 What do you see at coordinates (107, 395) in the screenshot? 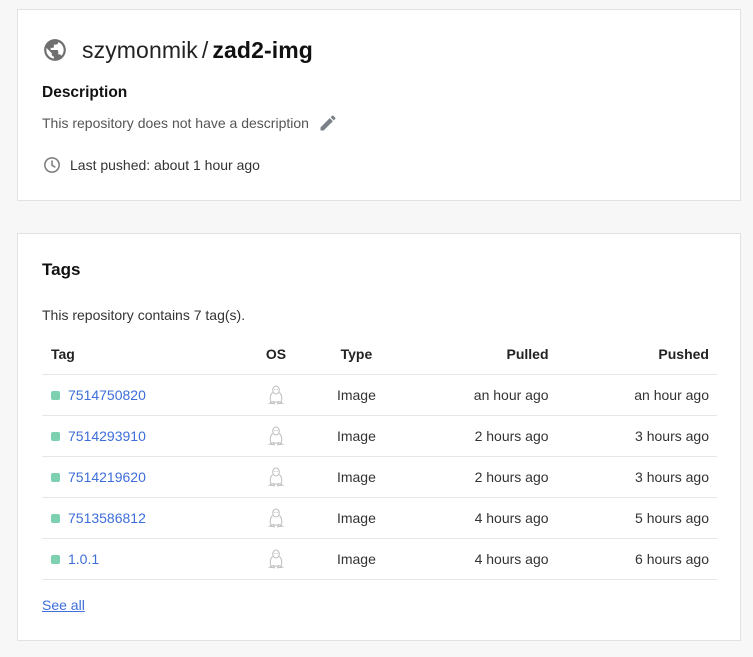
I see `tag-link: 7514750820` at bounding box center [107, 395].